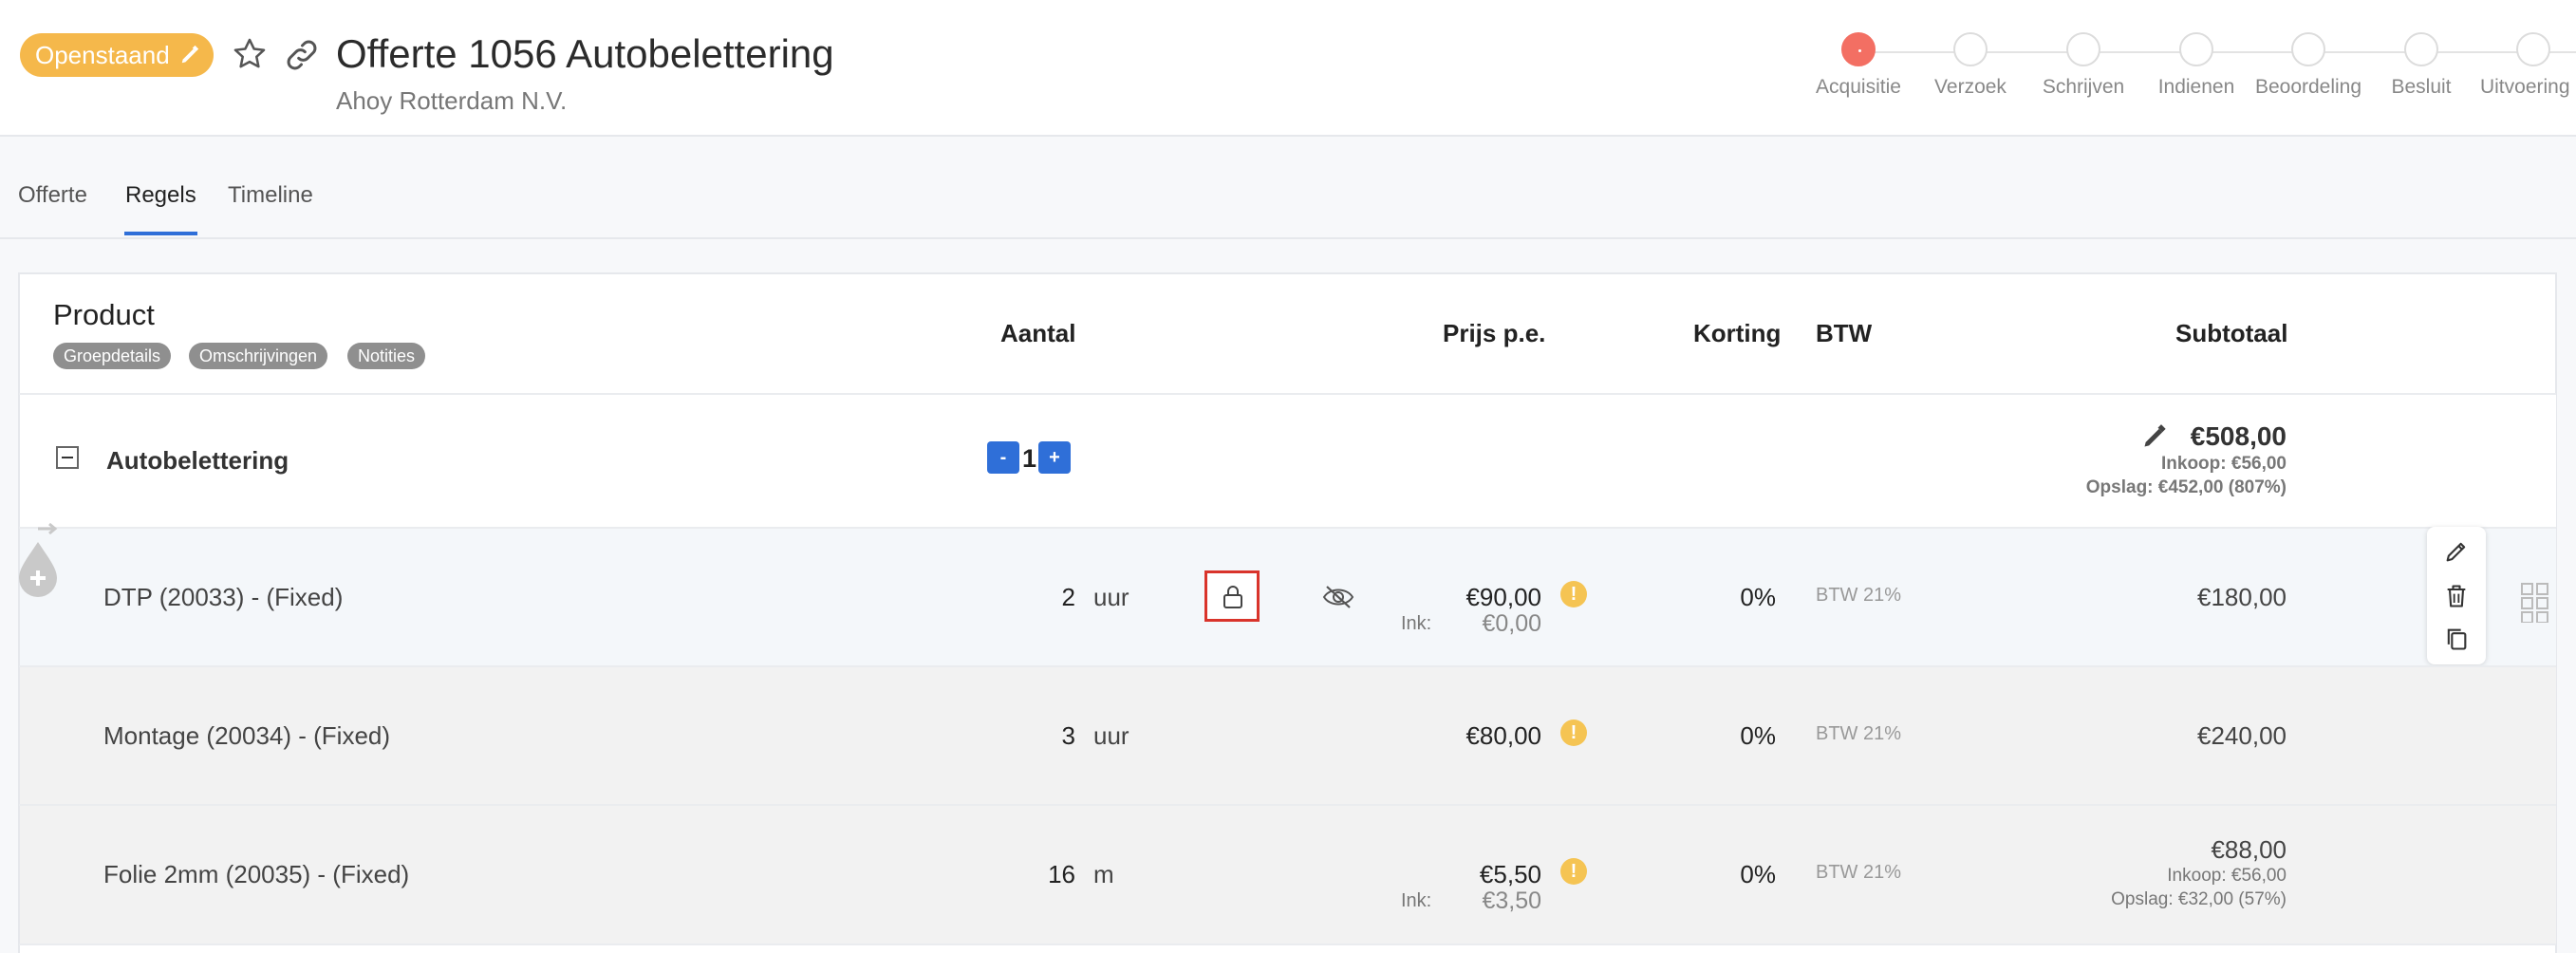 The width and height of the screenshot is (2576, 953). I want to click on trash-icon, so click(2456, 596).